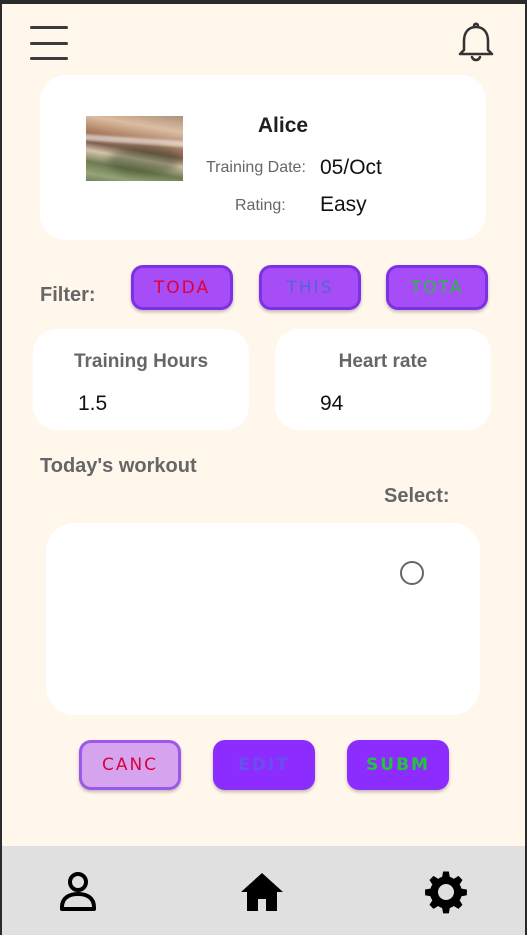 Image resolution: width=527 pixels, height=935 pixels. I want to click on profile-icon, so click(78, 892).